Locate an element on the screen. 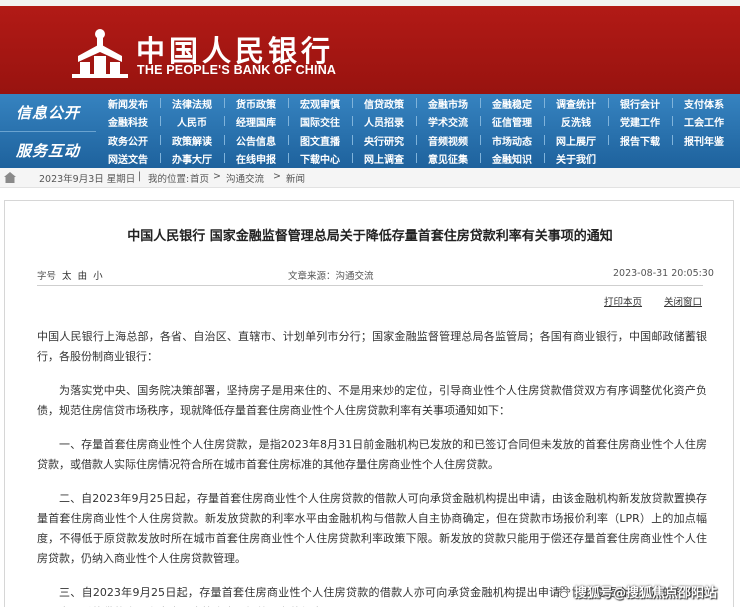  nav-item: 公告信息 is located at coordinates (256, 140).